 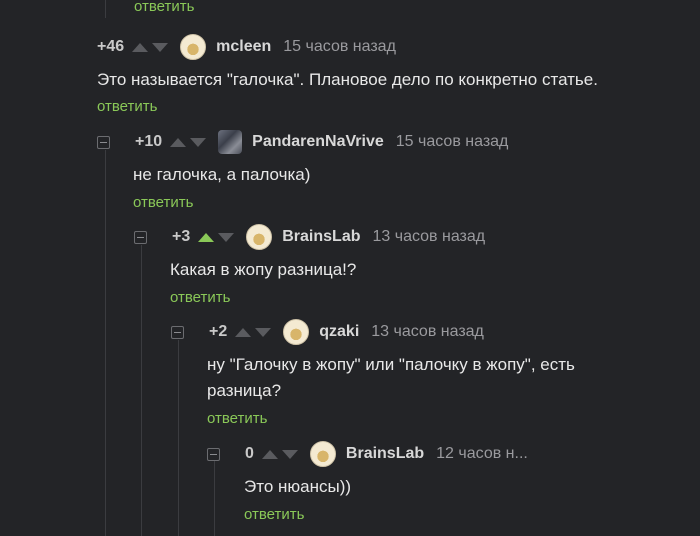 I want to click on comment-rating: +3, so click(x=181, y=236).